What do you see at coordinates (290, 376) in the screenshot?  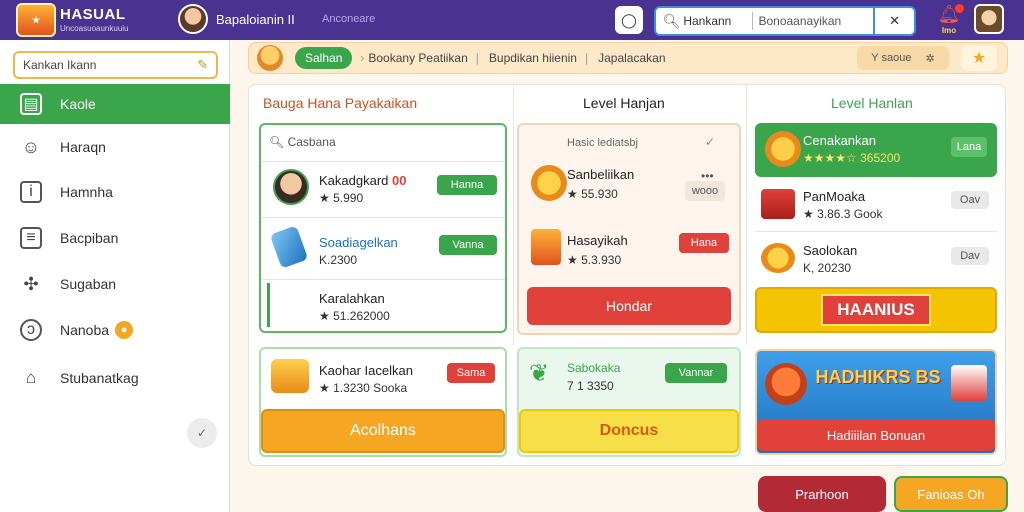 I see `chest-icon` at bounding box center [290, 376].